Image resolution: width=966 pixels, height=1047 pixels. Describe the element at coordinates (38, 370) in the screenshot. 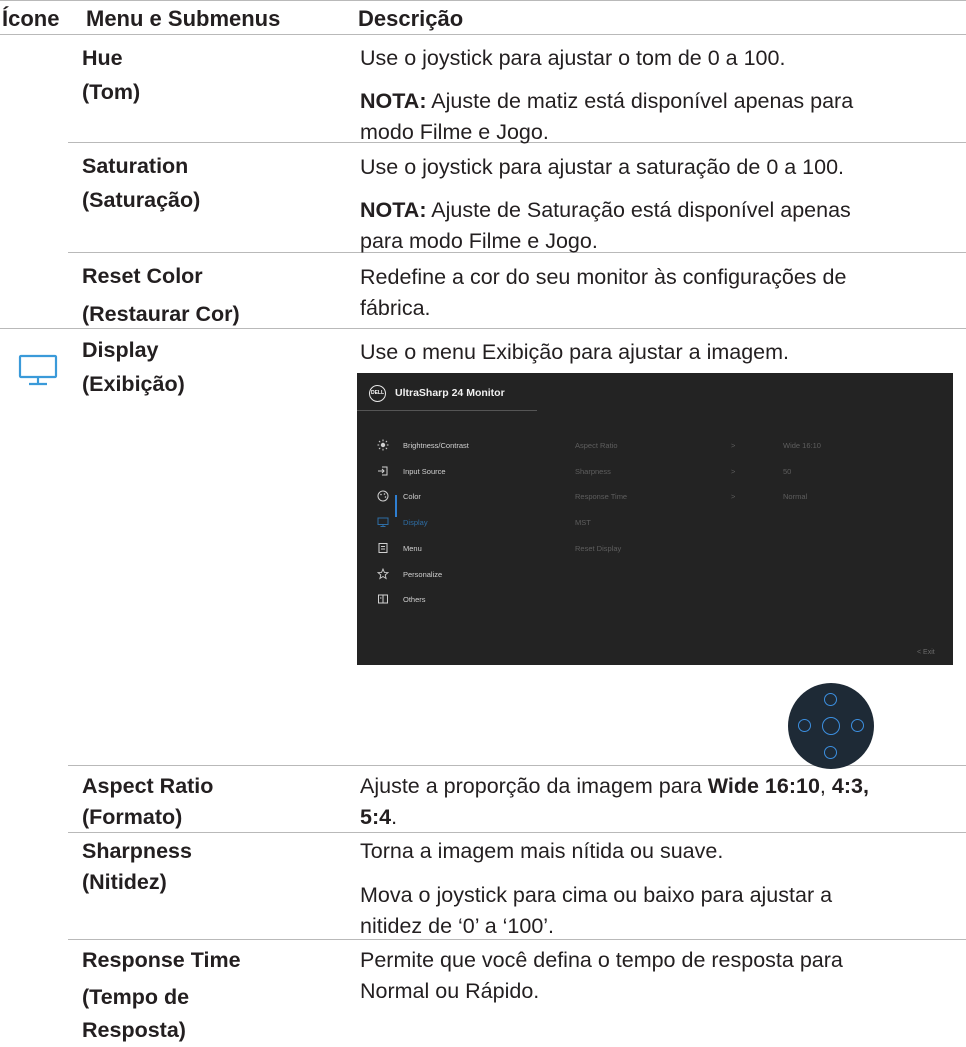

I see `monitor-icon` at that location.